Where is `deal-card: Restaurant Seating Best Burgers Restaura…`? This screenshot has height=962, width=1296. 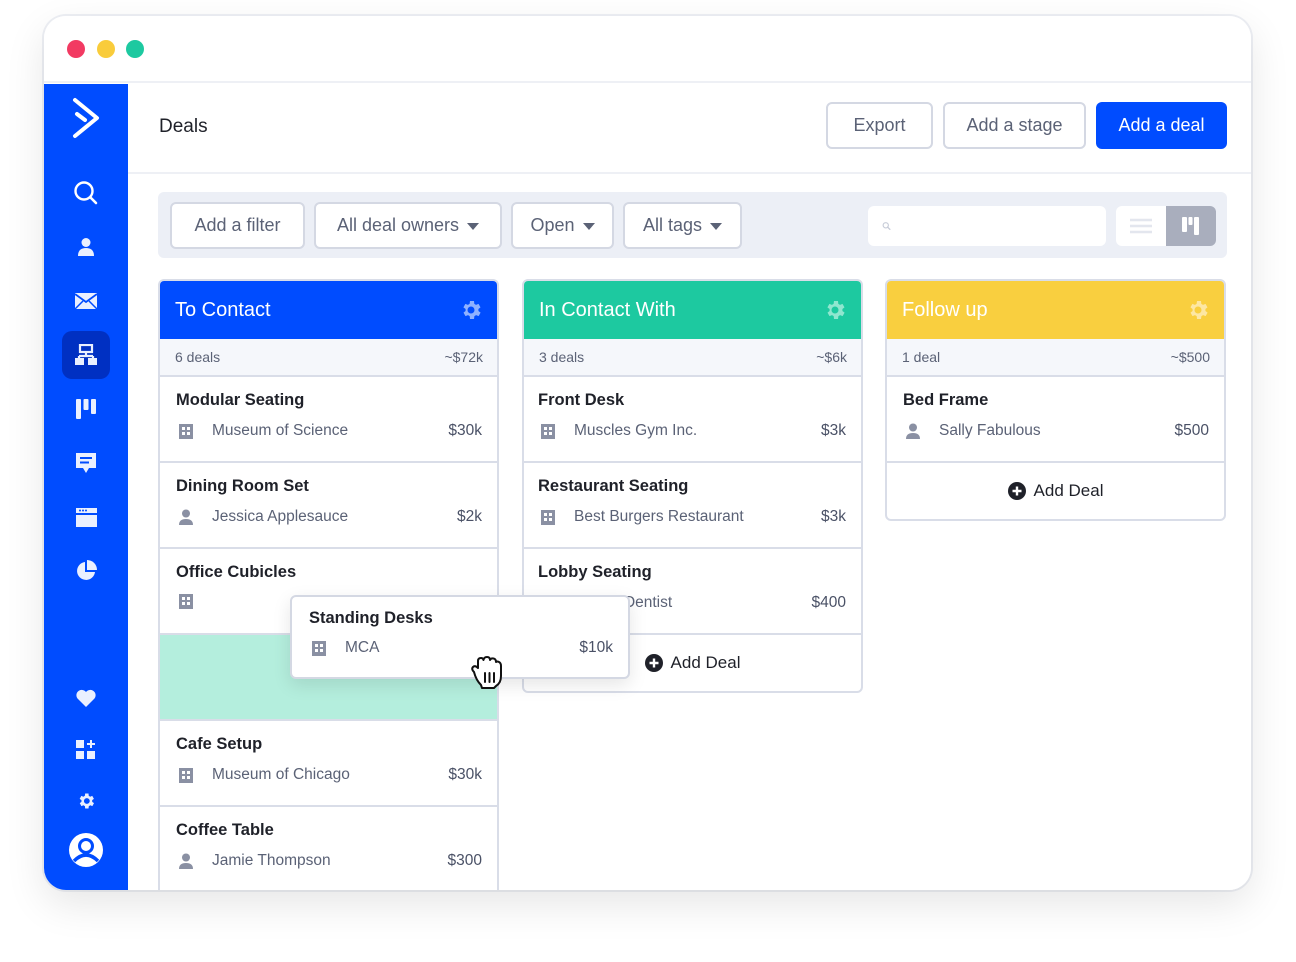 deal-card: Restaurant Seating Best Burgers Restaura… is located at coordinates (692, 506).